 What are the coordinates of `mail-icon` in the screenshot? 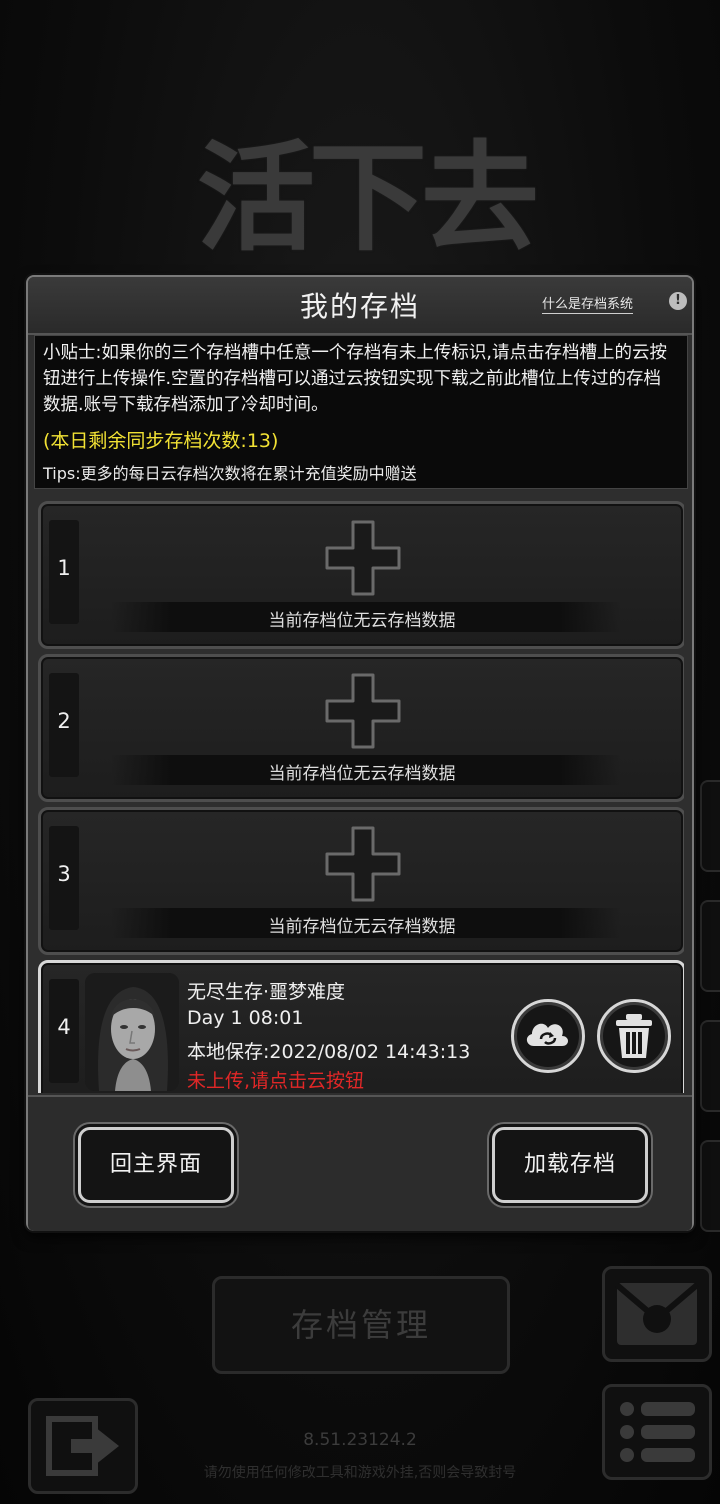 It's located at (657, 1313).